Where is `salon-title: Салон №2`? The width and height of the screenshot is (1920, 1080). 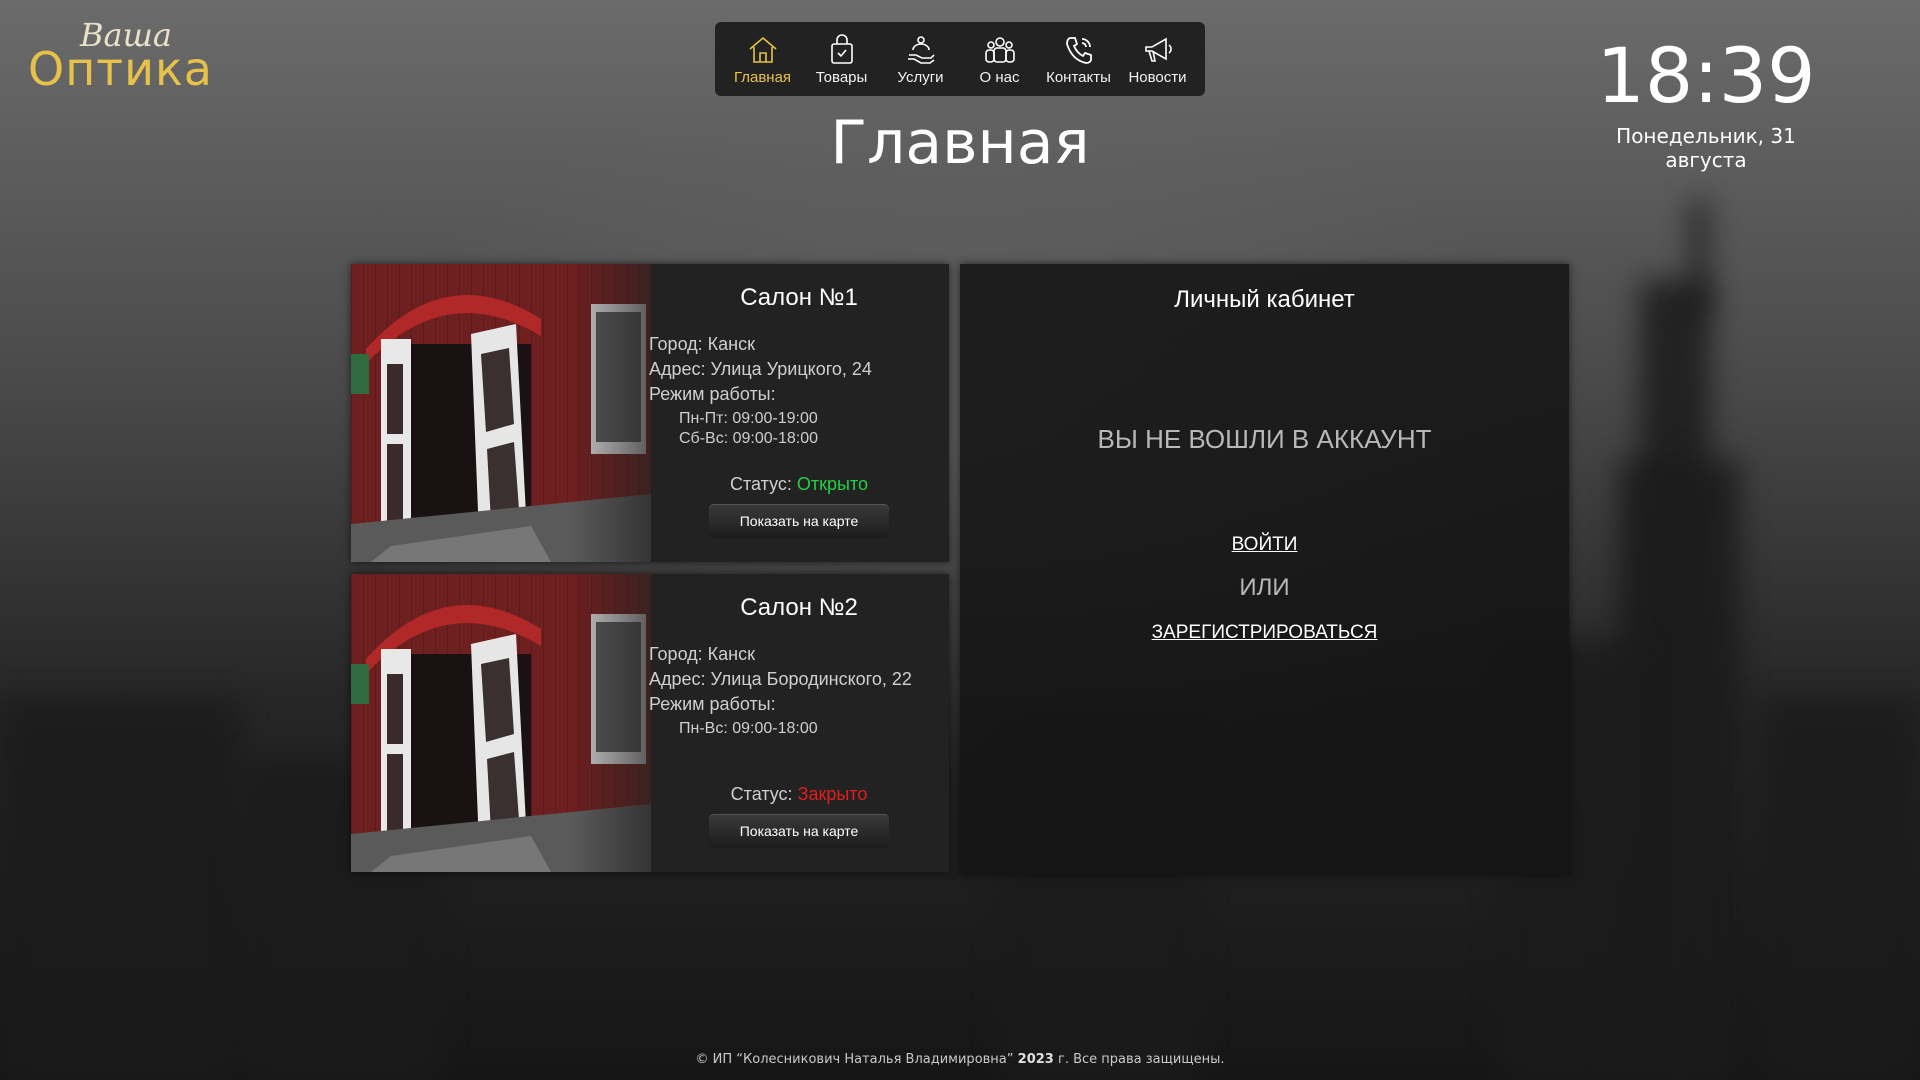
salon-title: Салон №2 is located at coordinates (799, 607).